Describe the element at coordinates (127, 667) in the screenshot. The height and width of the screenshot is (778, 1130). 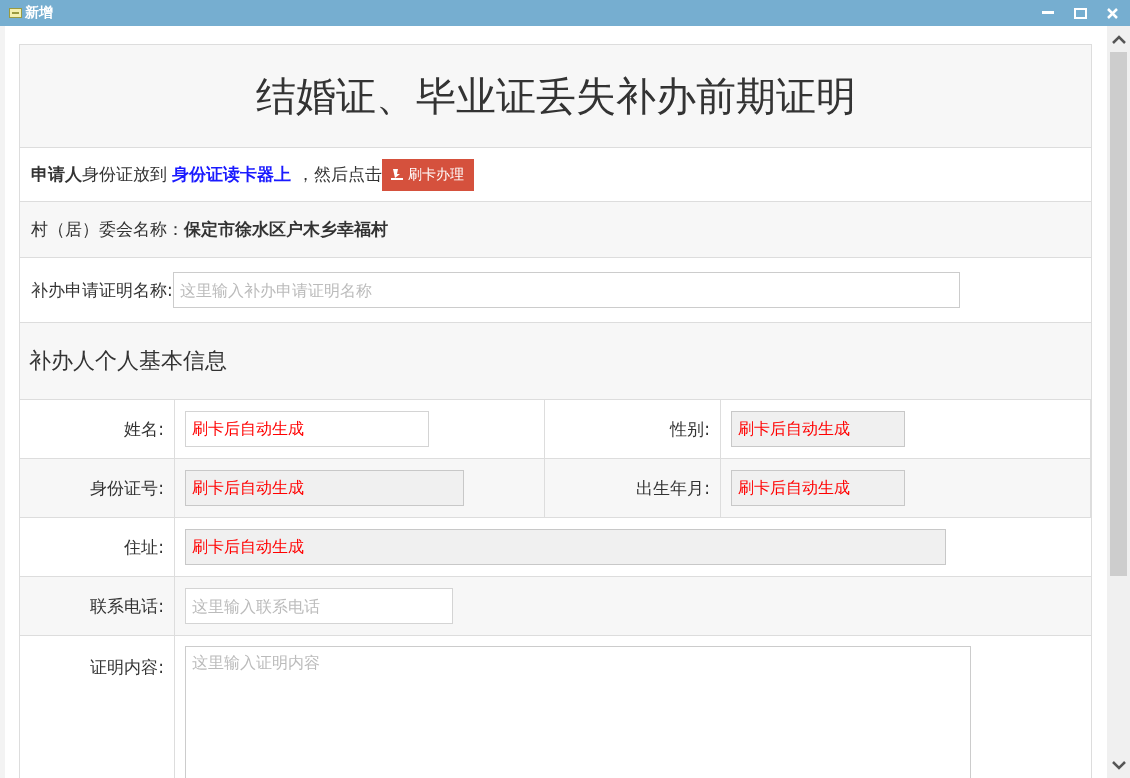
I see `field-label: 证明内容:` at that location.